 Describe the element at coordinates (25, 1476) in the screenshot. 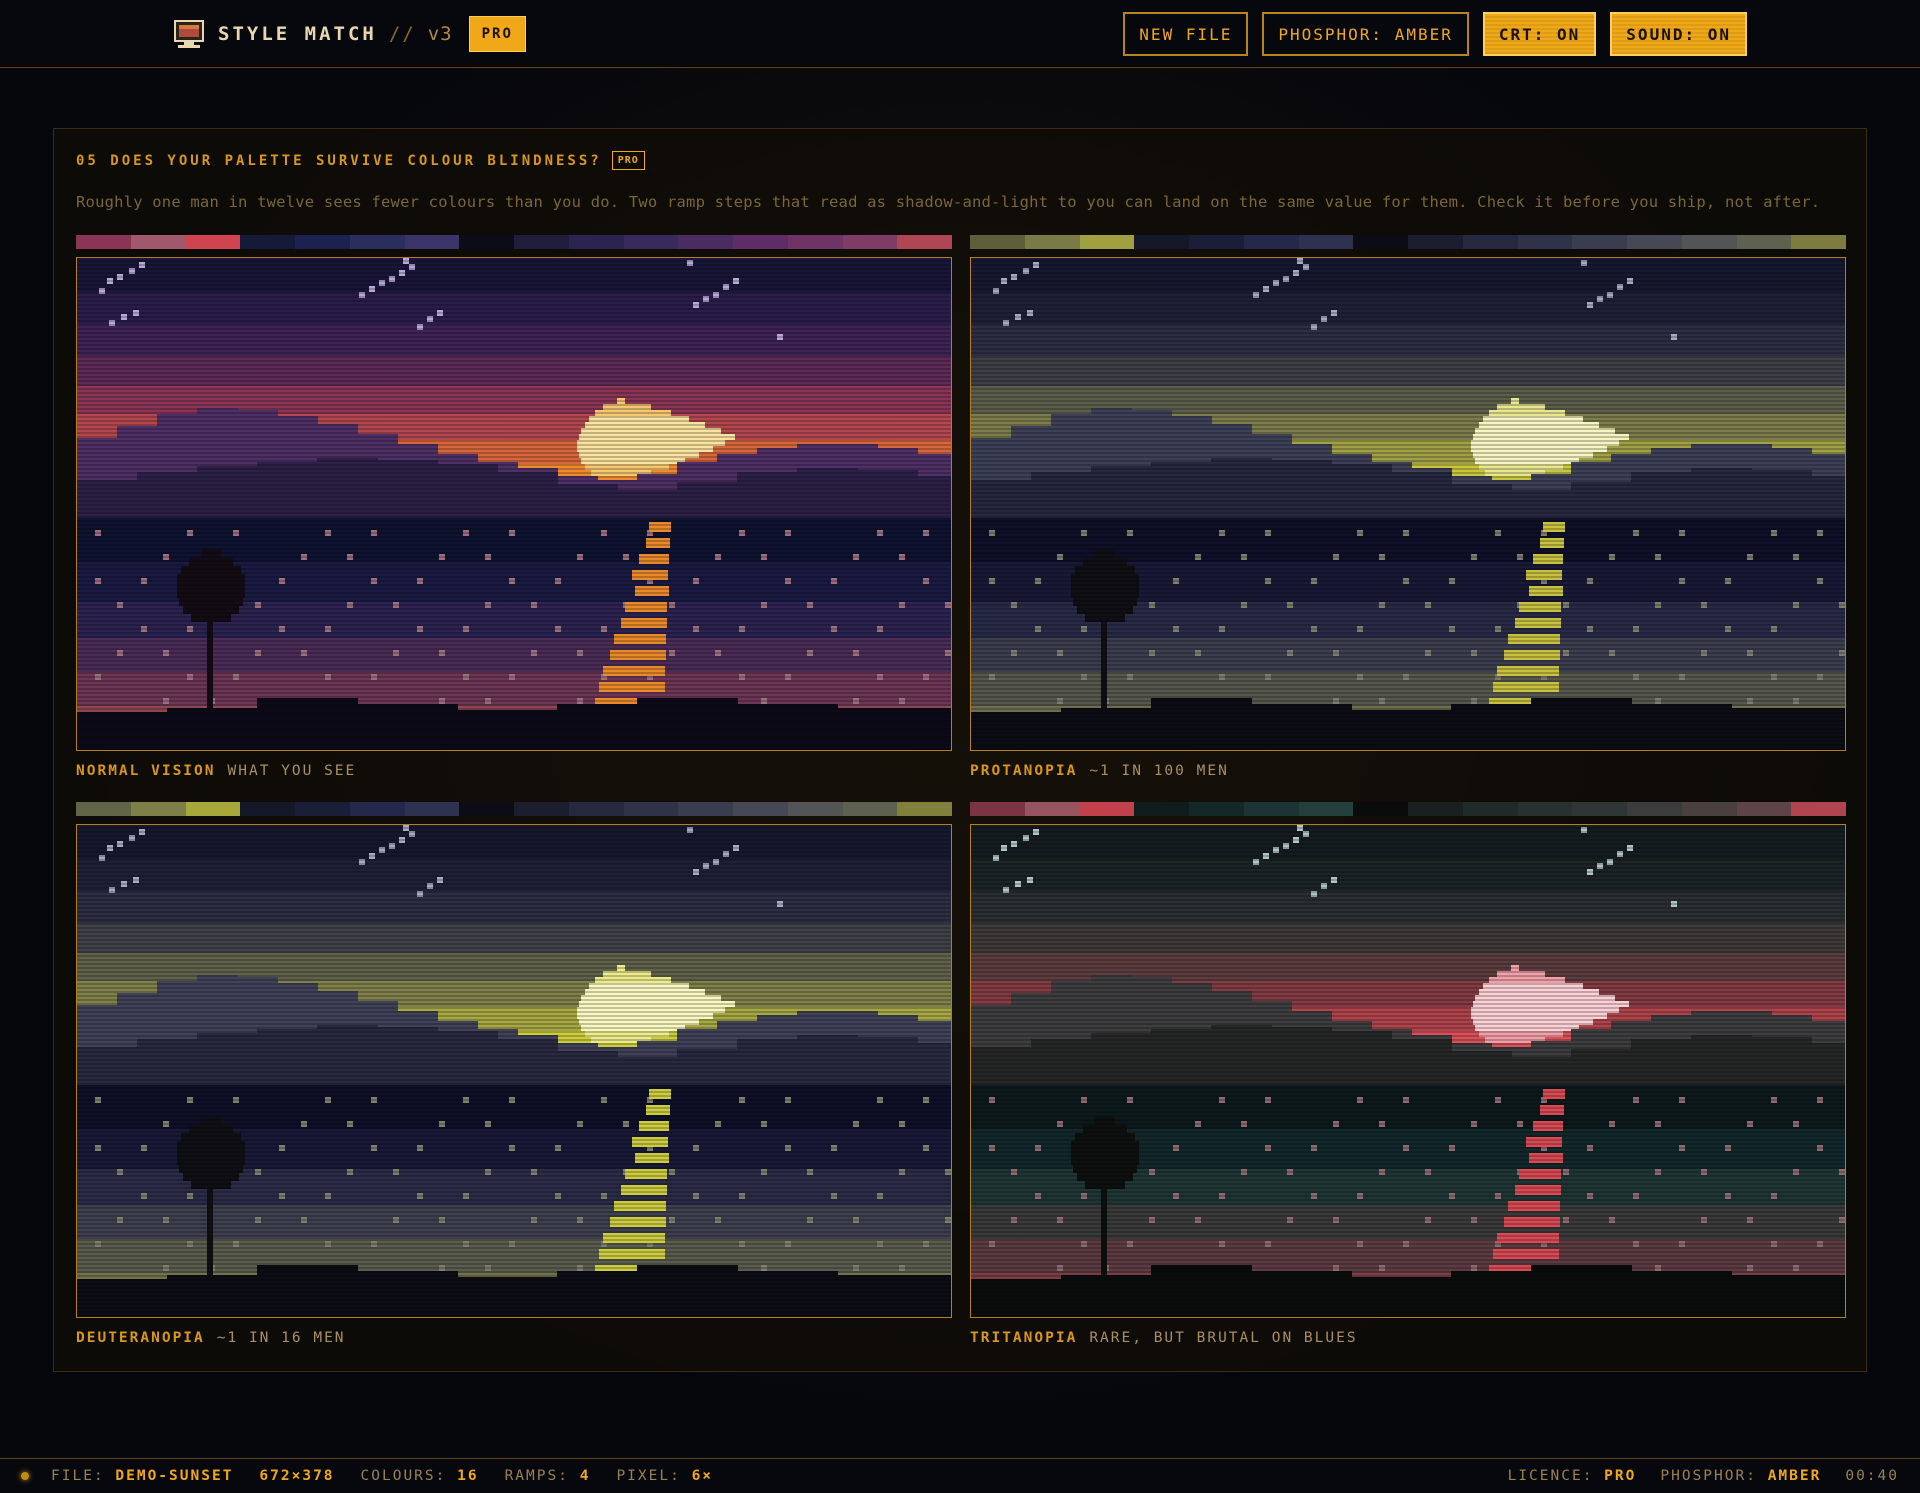

I see `status-led-icon` at that location.